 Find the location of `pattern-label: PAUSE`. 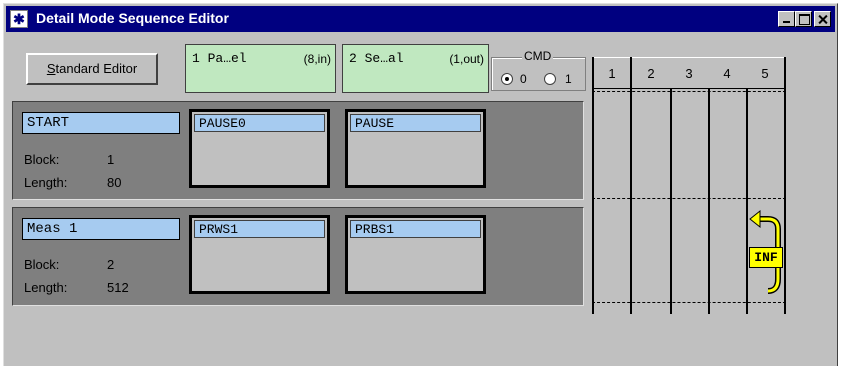

pattern-label: PAUSE is located at coordinates (415, 123).